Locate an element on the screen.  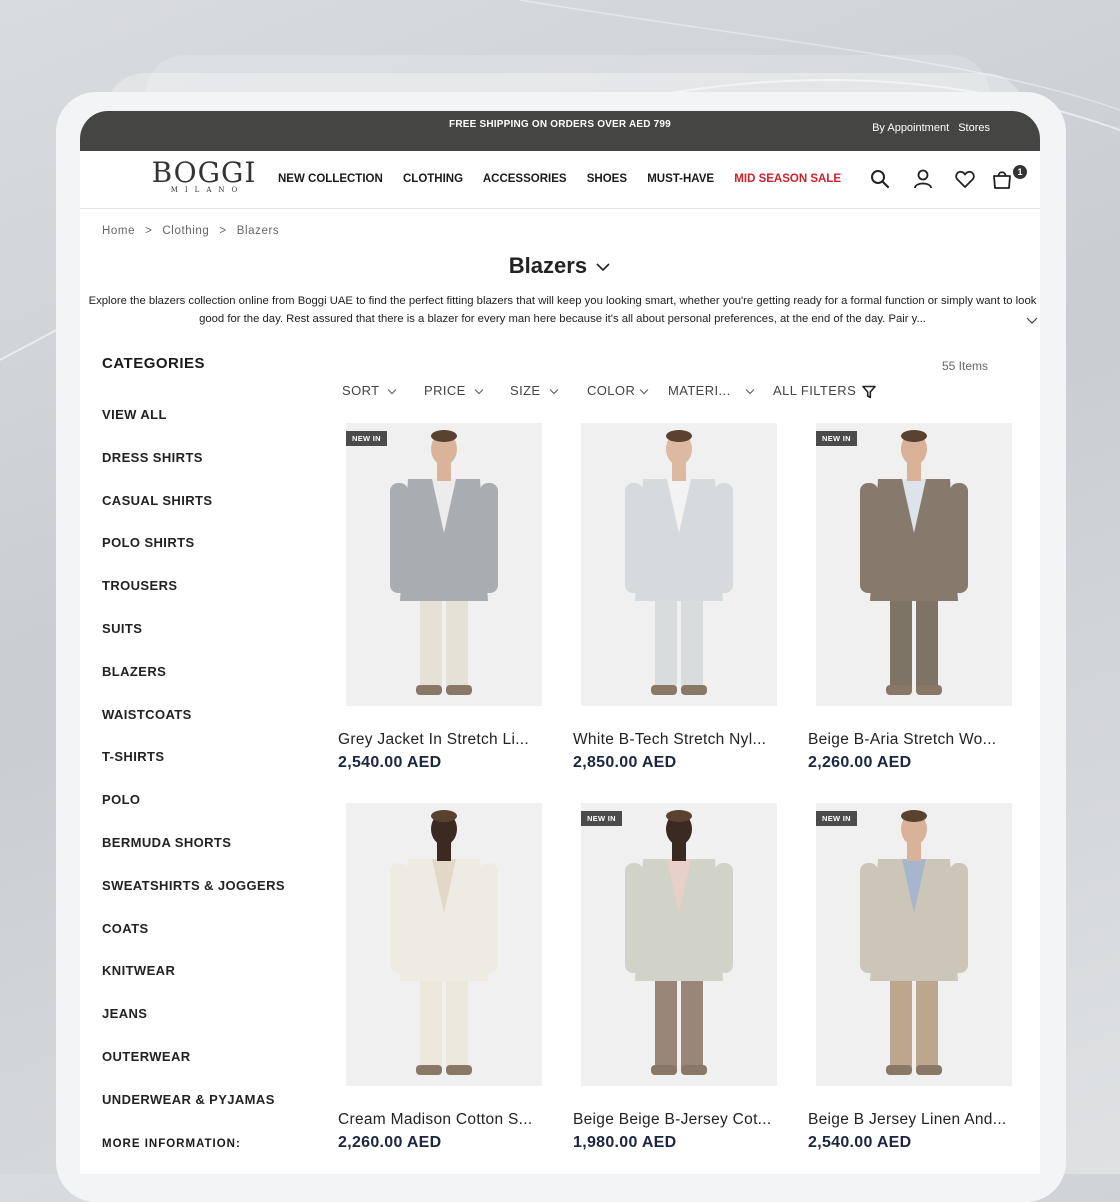
by-appointment-link: By Appointment is located at coordinates (910, 128).